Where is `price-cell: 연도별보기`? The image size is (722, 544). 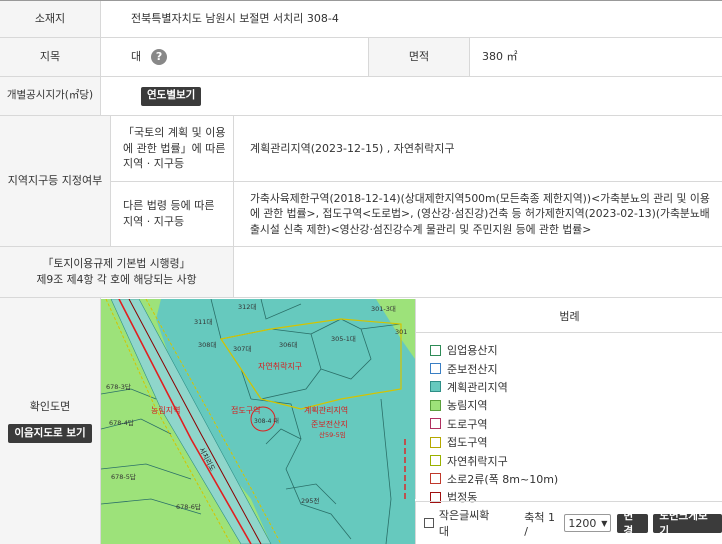 price-cell: 연도별보기 is located at coordinates (411, 96).